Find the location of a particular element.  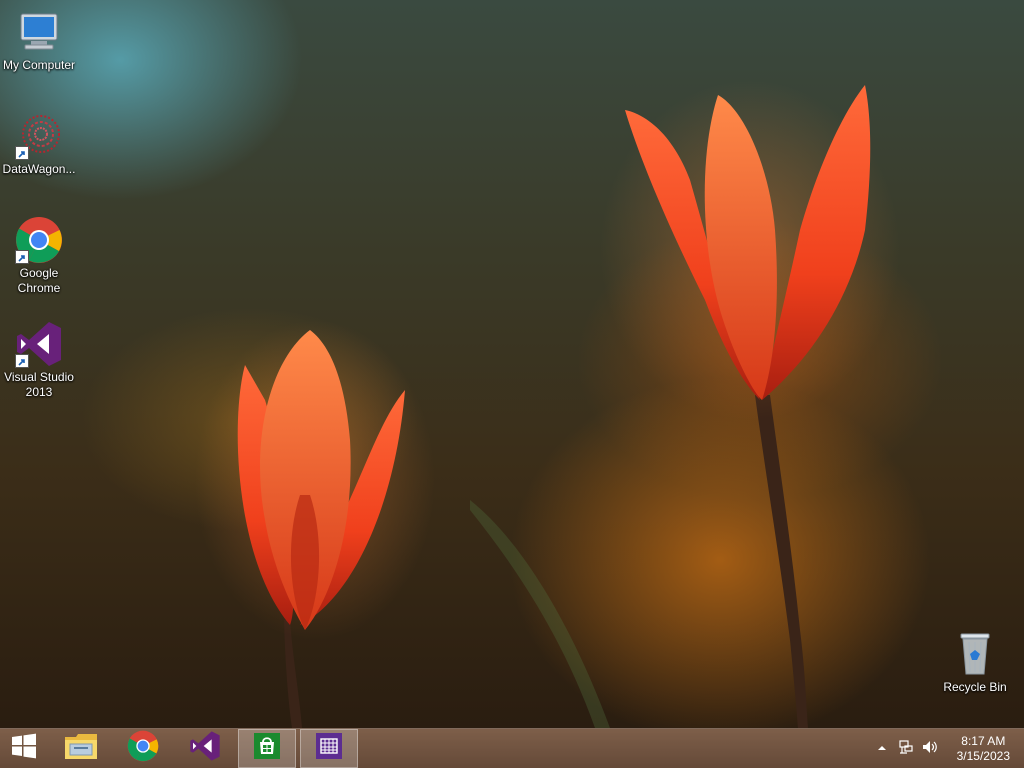

datawagon-icon is located at coordinates (39, 136).